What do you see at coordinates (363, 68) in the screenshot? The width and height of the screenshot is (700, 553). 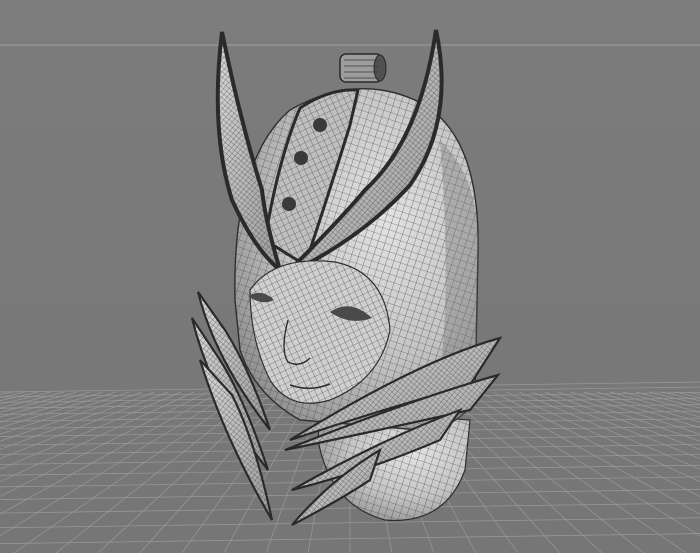 I see `top-ring-handle` at bounding box center [363, 68].